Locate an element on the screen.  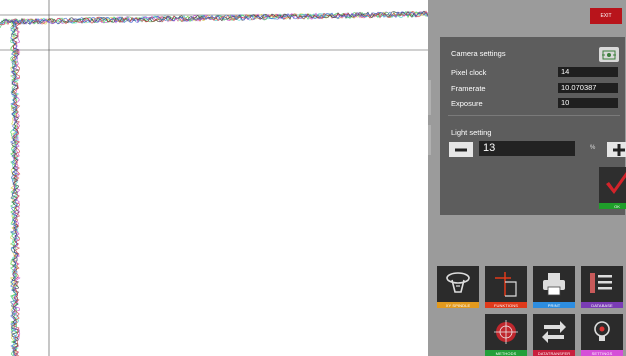
decrease-light-button is located at coordinates (461, 149).